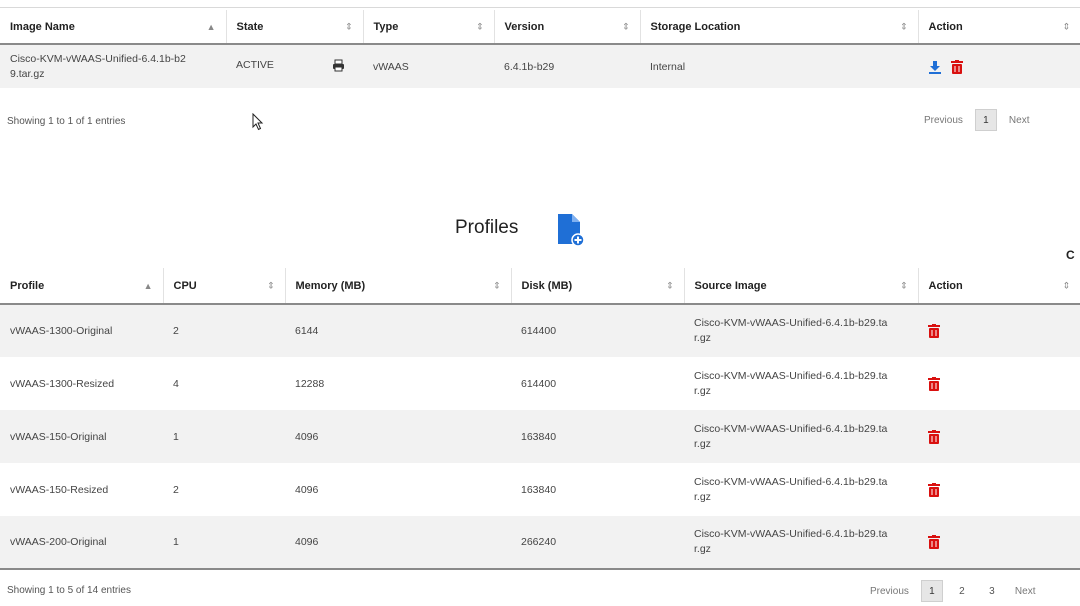  Describe the element at coordinates (295, 27) in the screenshot. I see `column-header-state: State ⇕` at that location.